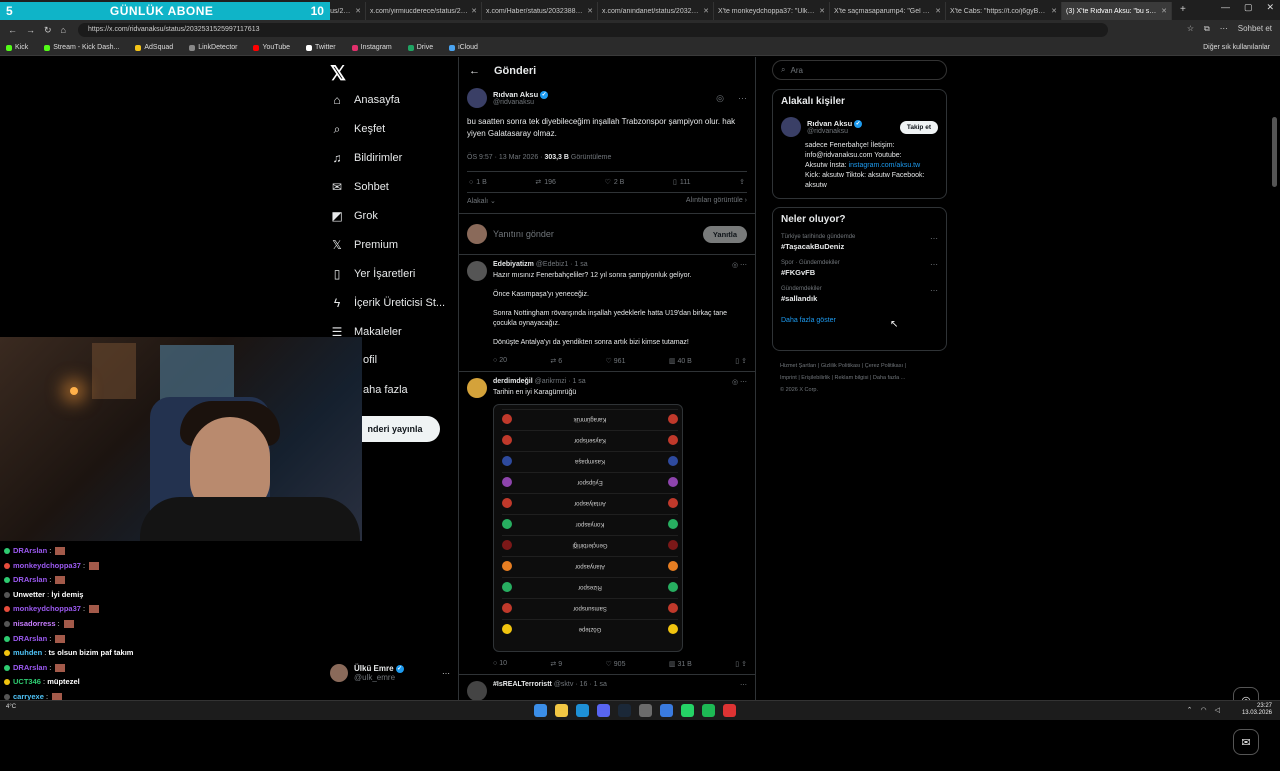 This screenshot has height=771, width=1280. What do you see at coordinates (708, 710) in the screenshot?
I see `spotify-icon` at bounding box center [708, 710].